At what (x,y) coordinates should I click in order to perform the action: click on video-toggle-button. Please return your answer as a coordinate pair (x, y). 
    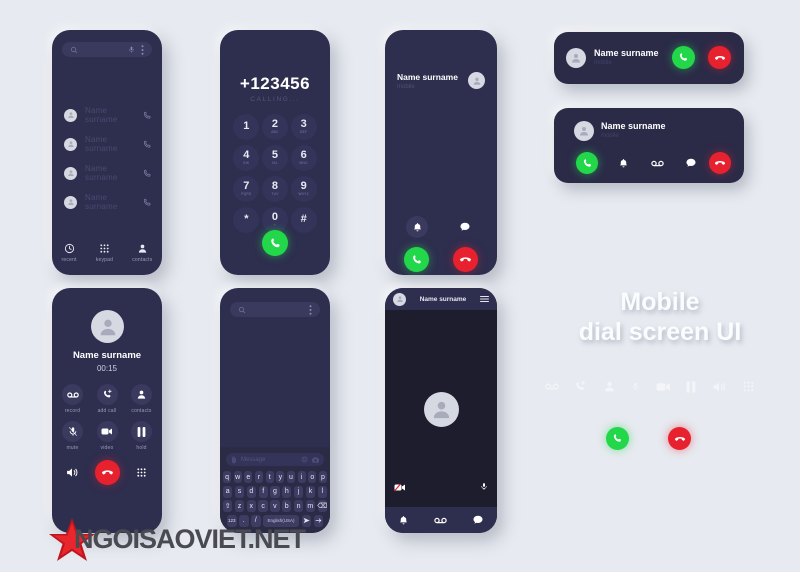
    Looking at the image, I should click on (400, 487).